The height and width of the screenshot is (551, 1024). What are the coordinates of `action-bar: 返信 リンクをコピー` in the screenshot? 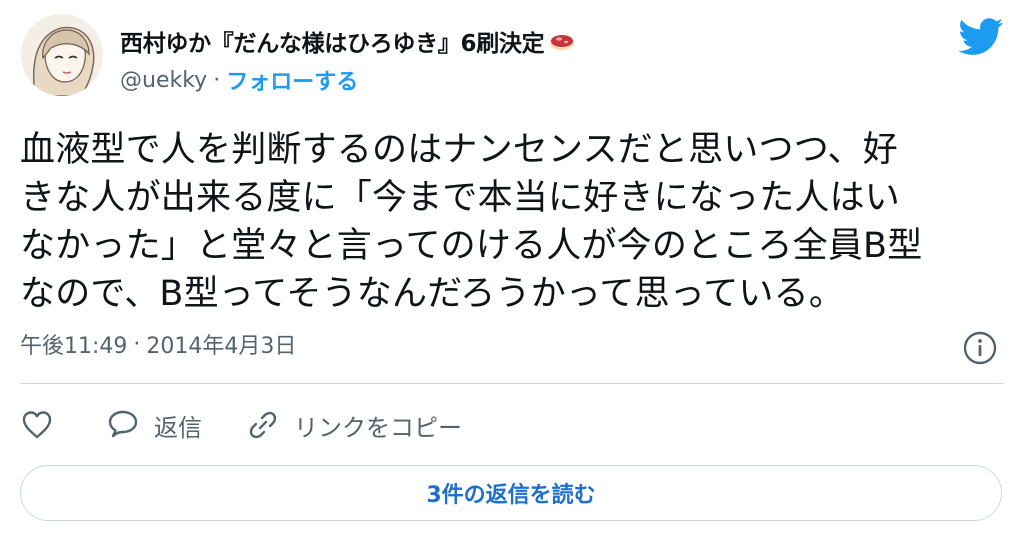 It's located at (241, 425).